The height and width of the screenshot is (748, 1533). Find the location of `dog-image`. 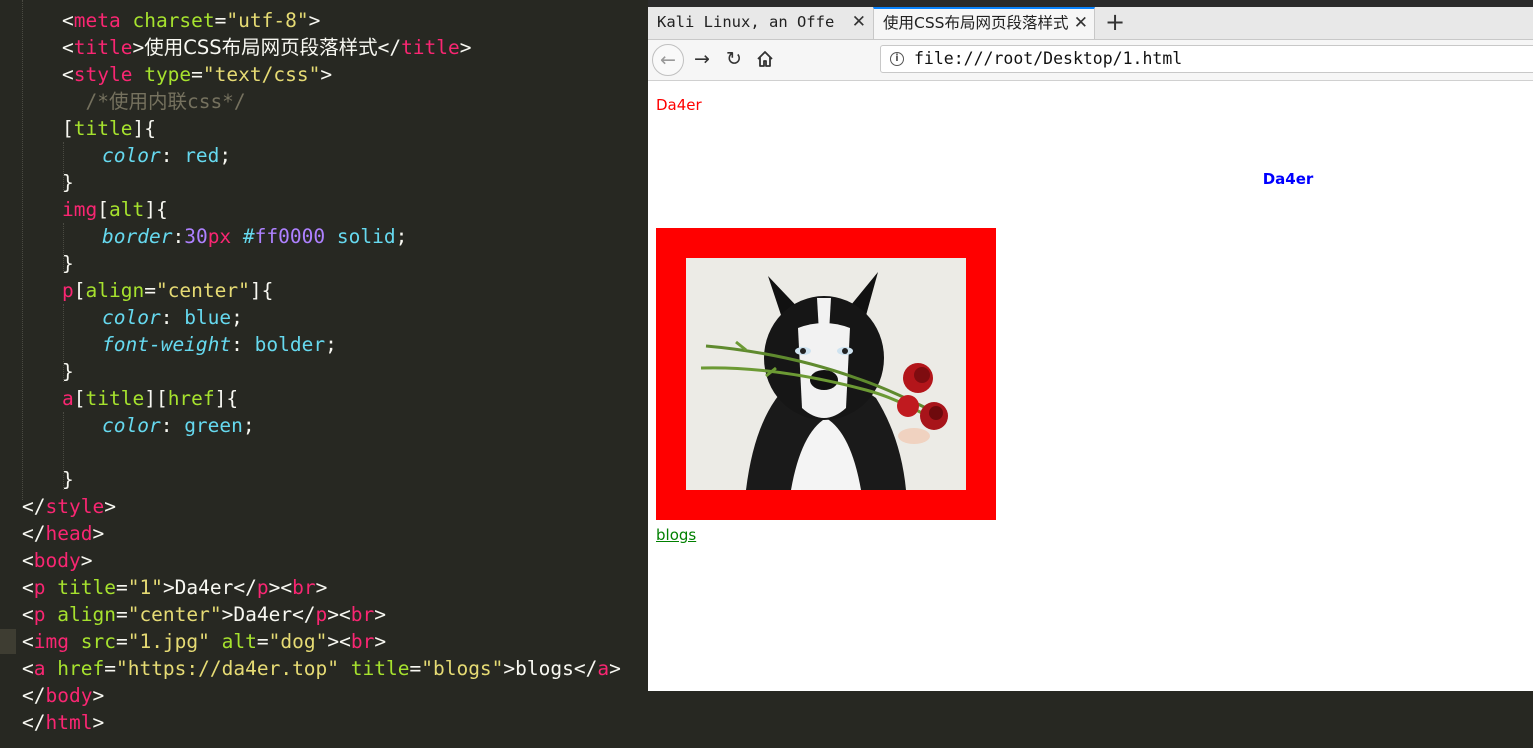

dog-image is located at coordinates (826, 374).